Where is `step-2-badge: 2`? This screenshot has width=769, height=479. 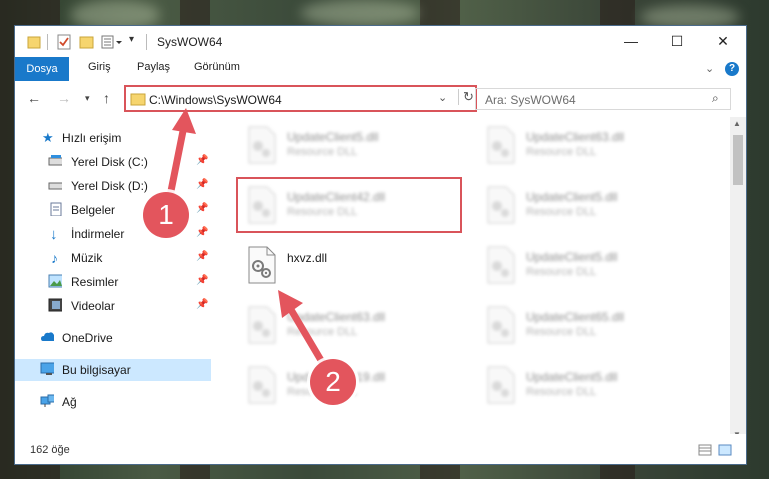
step-2-badge: 2 is located at coordinates (333, 382).